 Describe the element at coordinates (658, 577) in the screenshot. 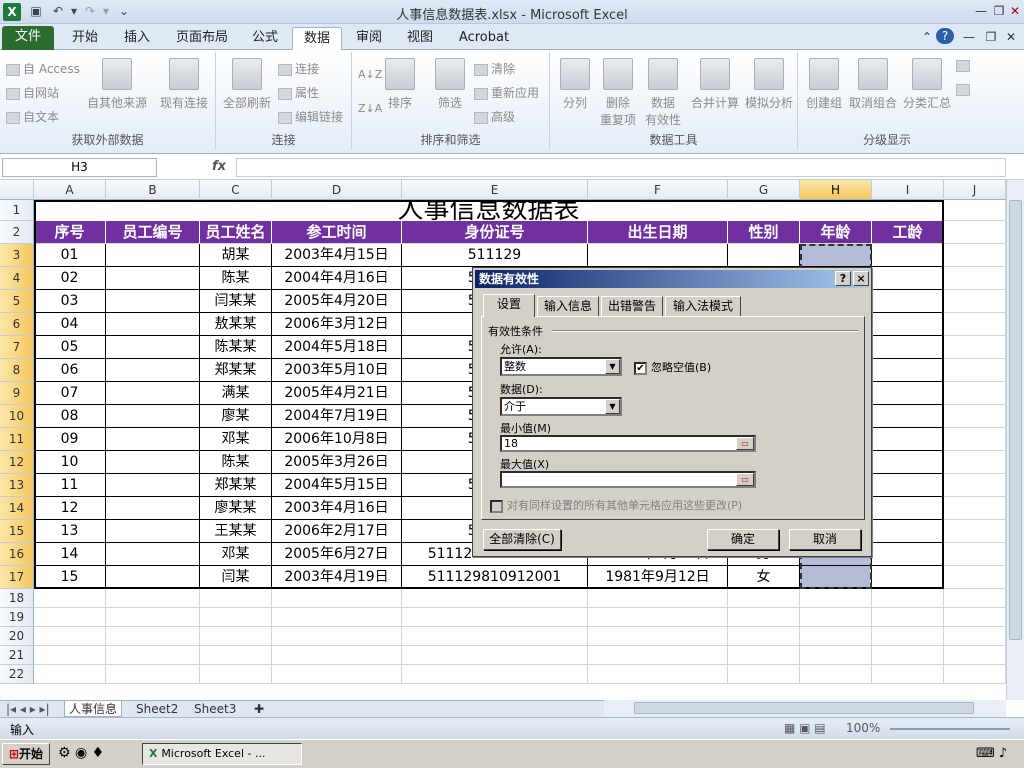

I see `data-cell: 1981年9月12日` at that location.